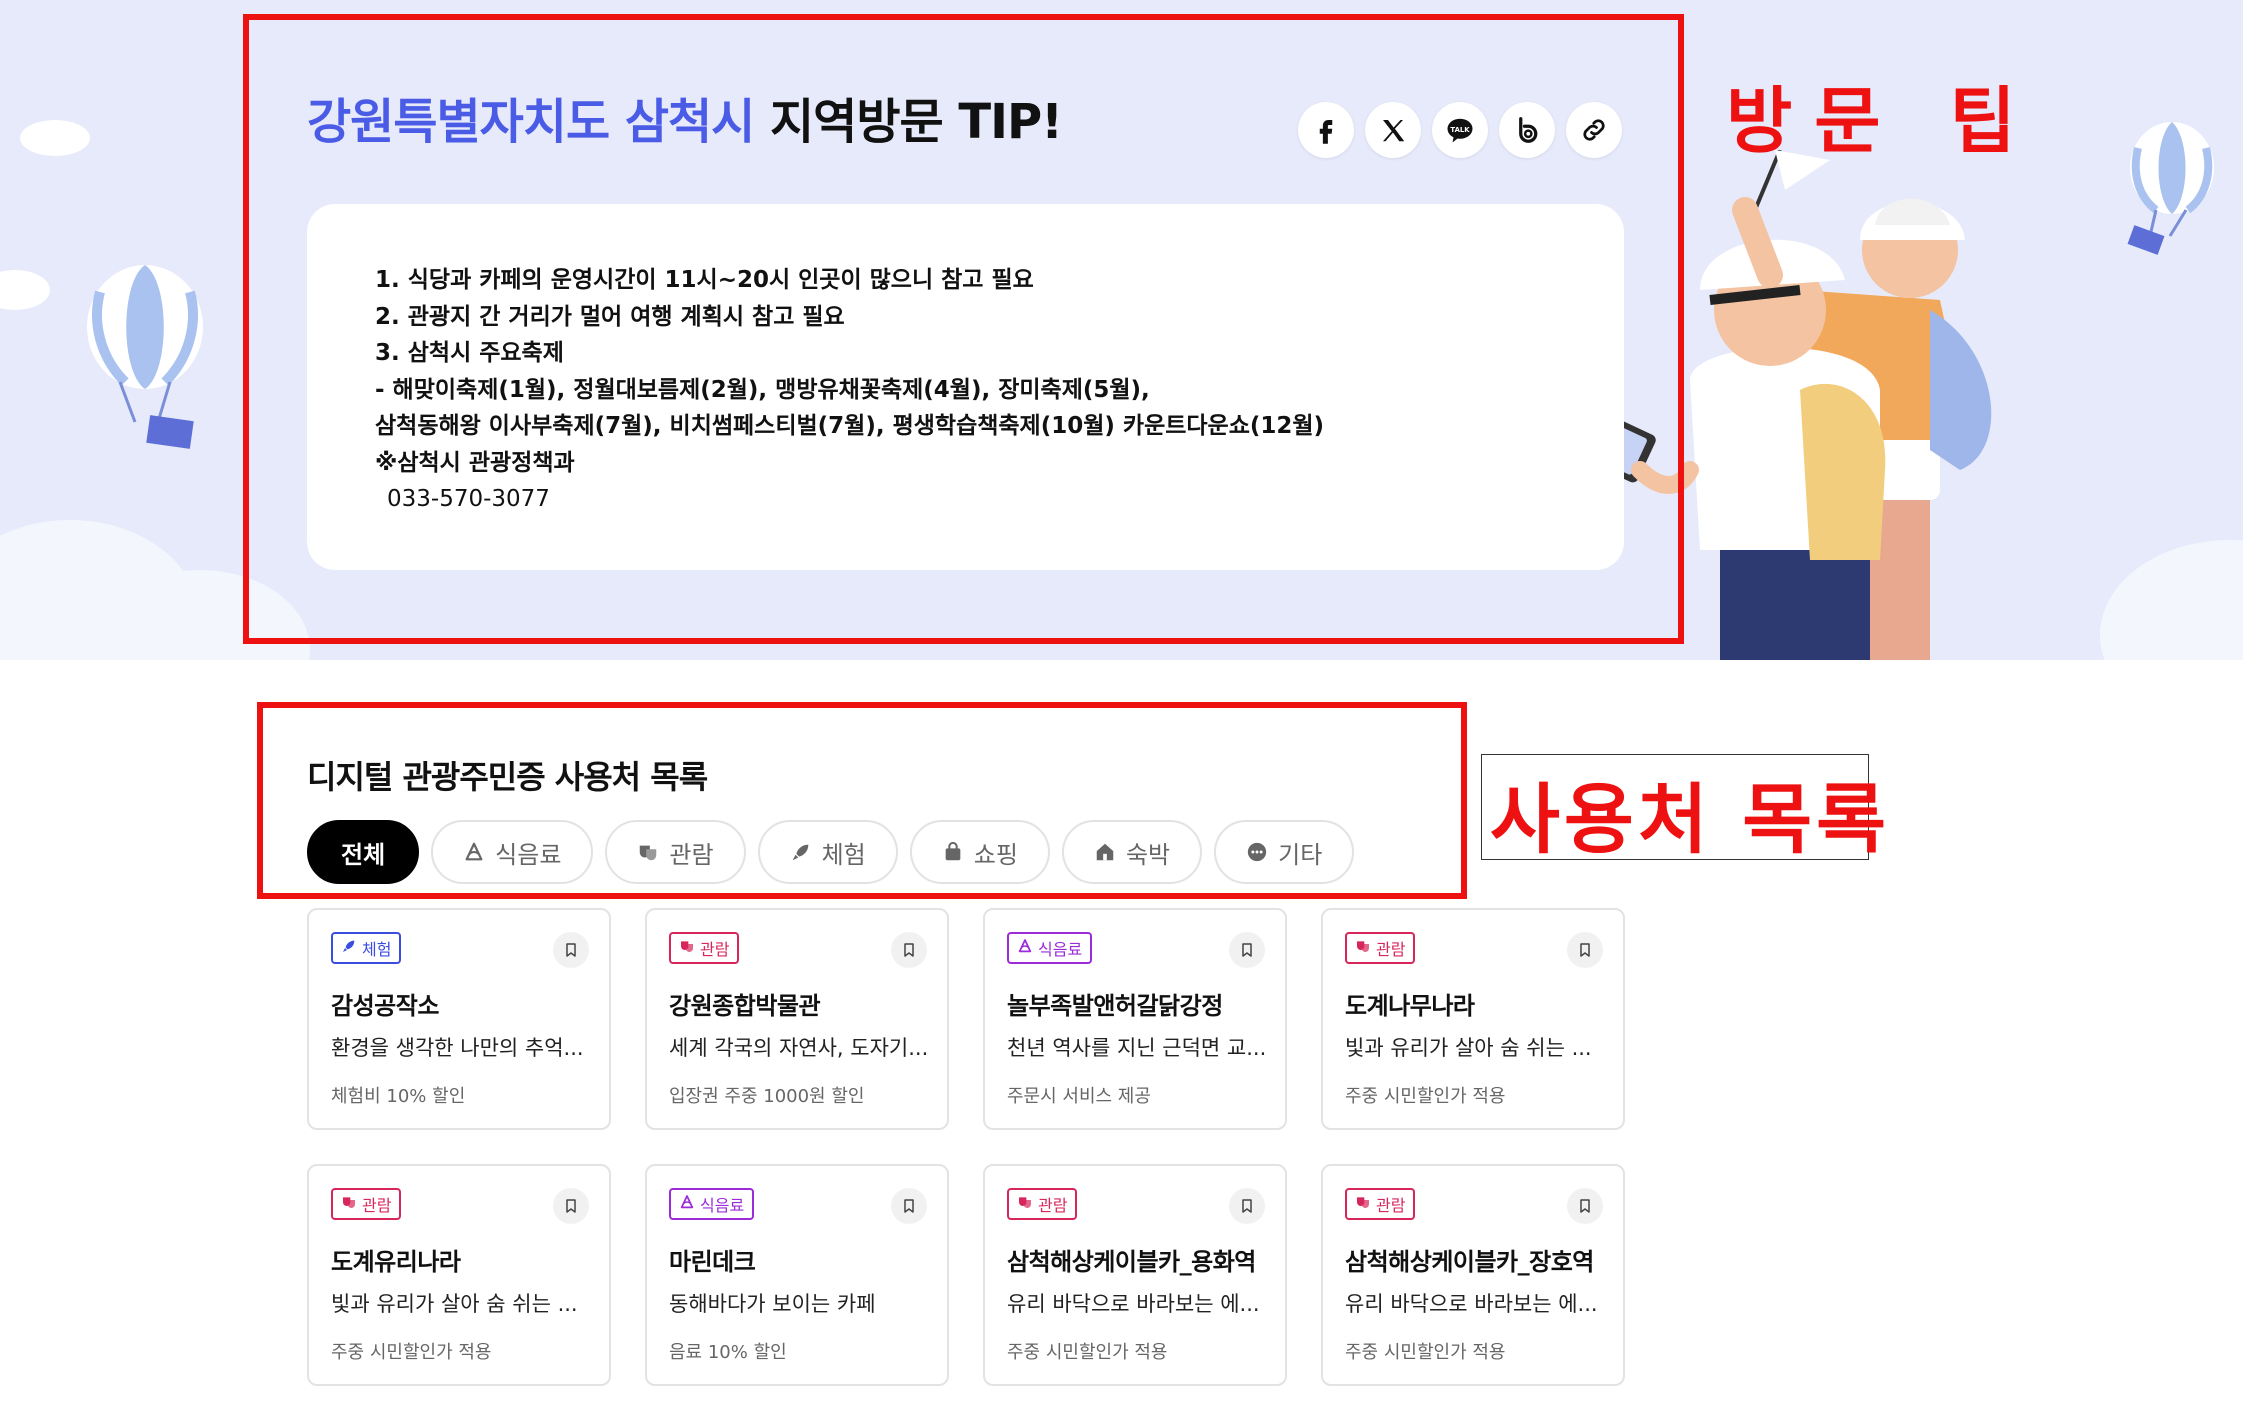  Describe the element at coordinates (1690, 819) in the screenshot. I see `annotation-label-list: 사용처 목록` at that location.